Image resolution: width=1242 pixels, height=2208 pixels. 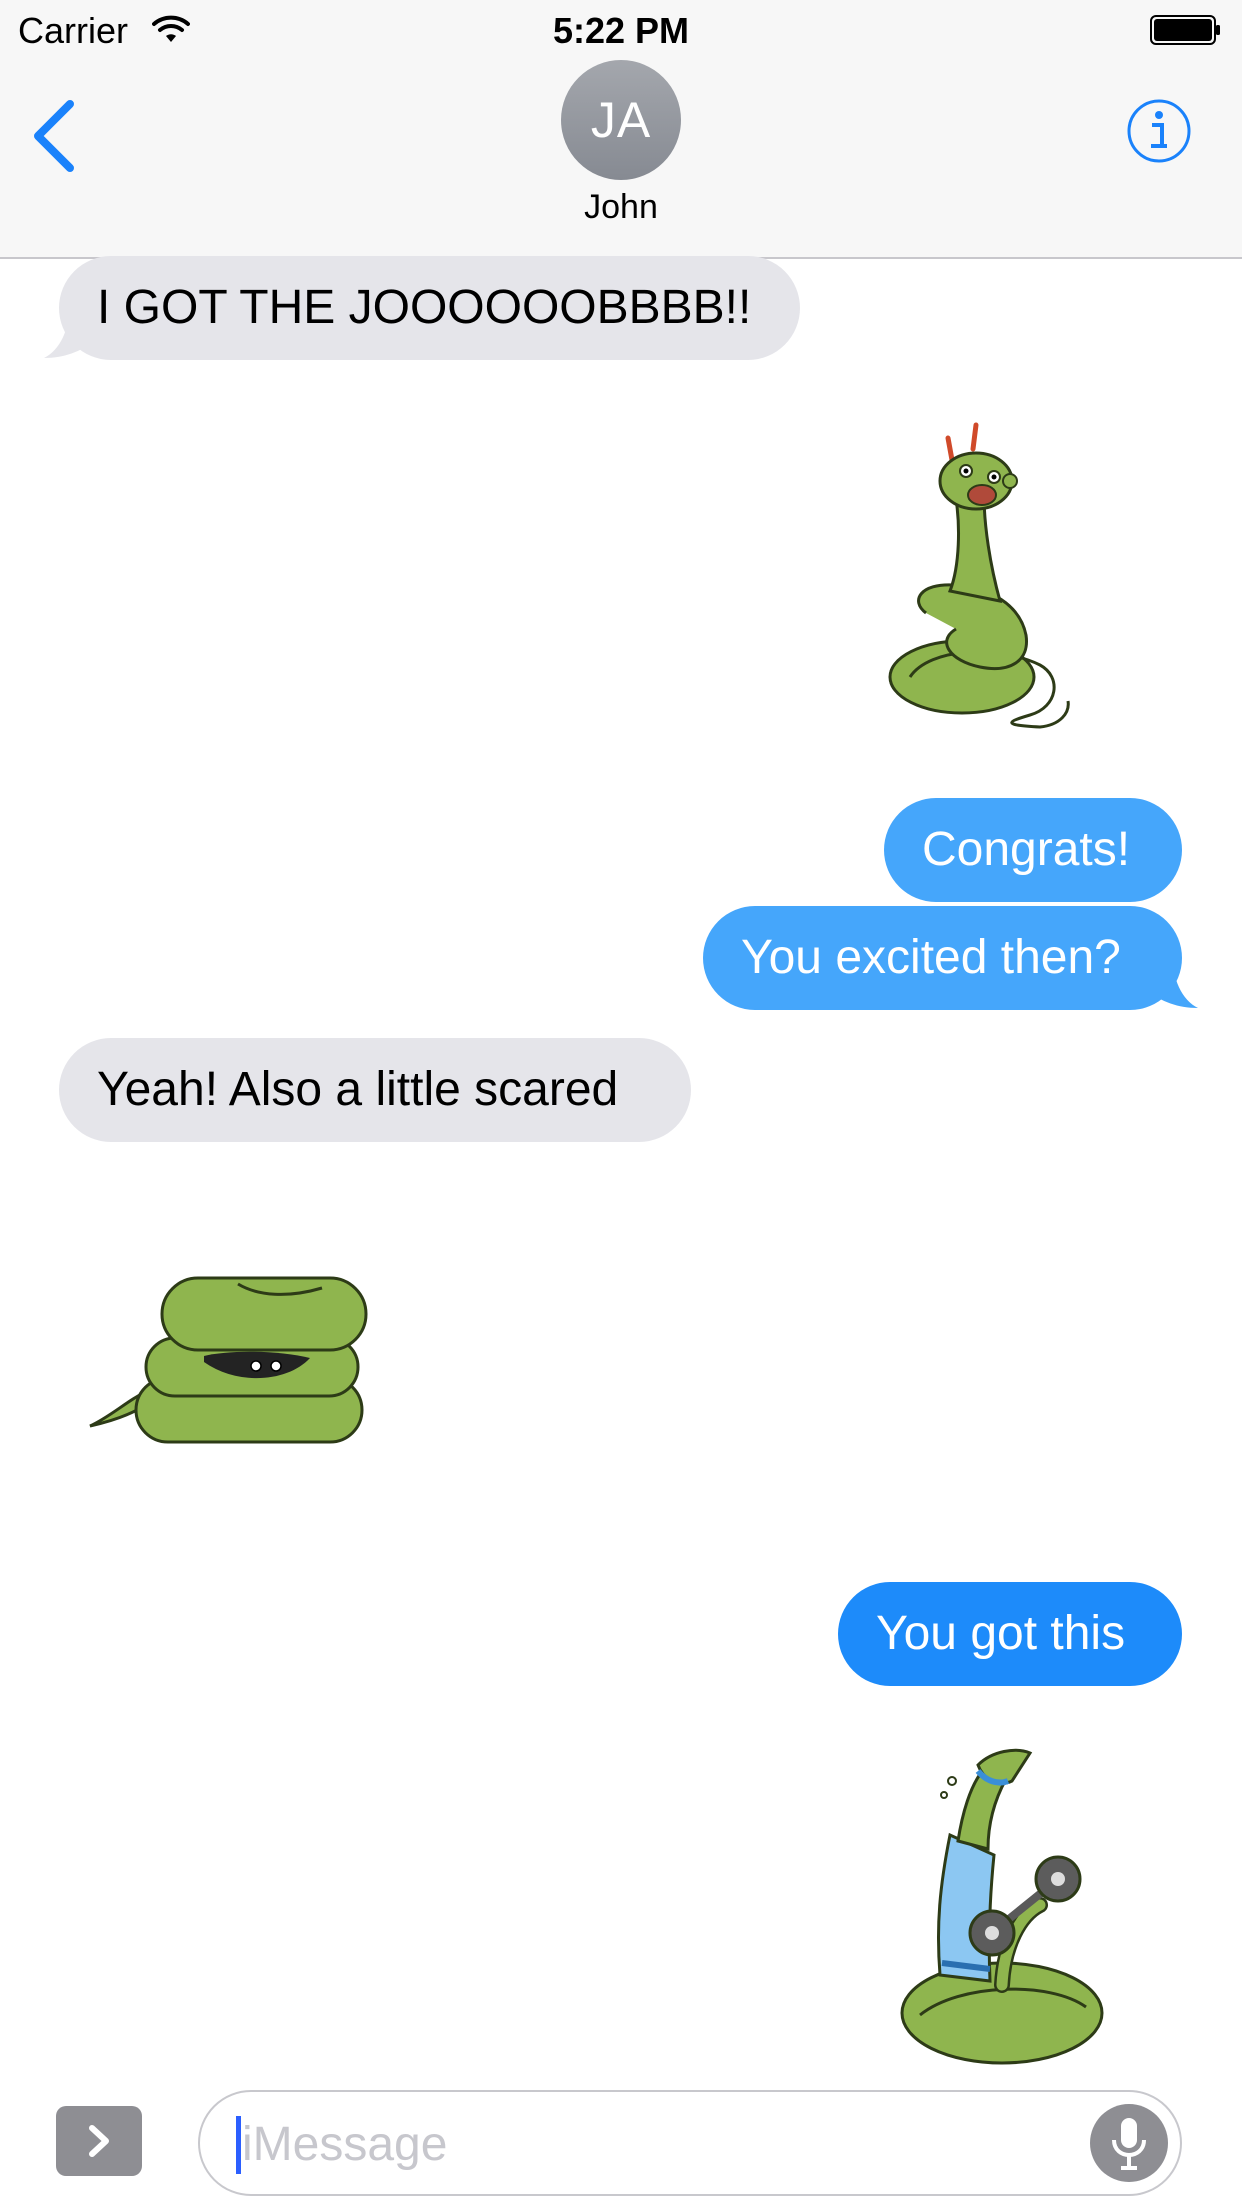 I want to click on message-input: iMessage, so click(x=690, y=2143).